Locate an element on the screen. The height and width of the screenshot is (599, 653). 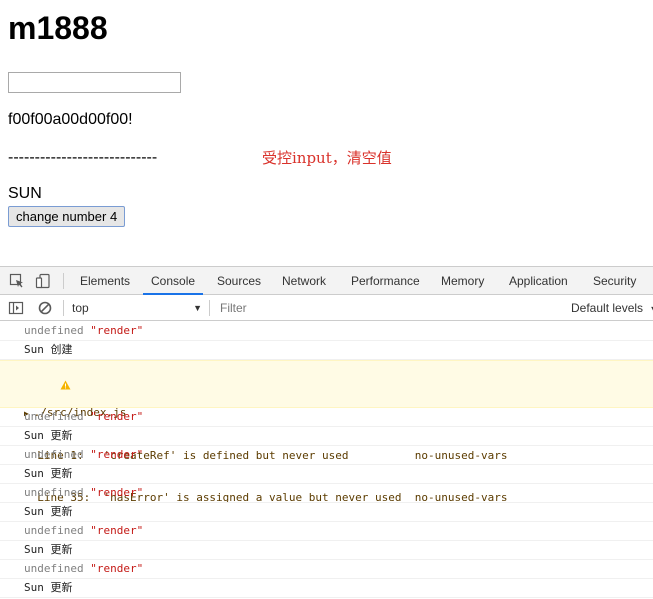
controlled-text-input is located at coordinates (94, 82).